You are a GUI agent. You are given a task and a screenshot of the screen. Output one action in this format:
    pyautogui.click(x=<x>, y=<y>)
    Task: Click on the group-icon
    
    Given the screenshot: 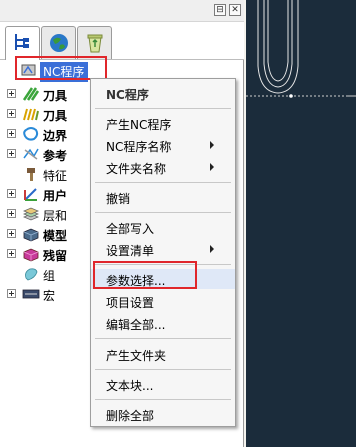 What is the action you would take?
    pyautogui.click(x=31, y=274)
    